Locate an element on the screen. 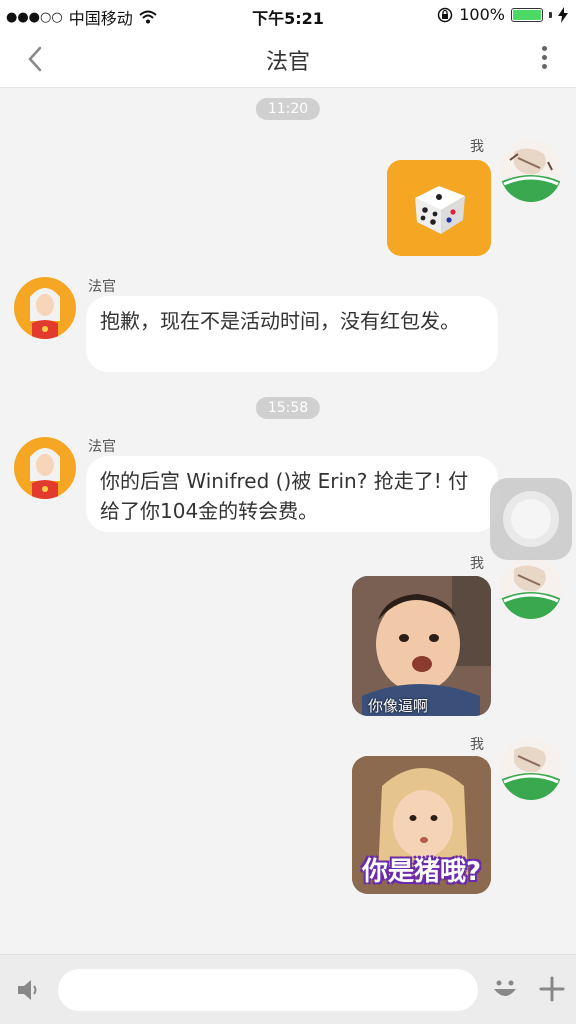 The width and height of the screenshot is (576, 1024). assistive-touch-button is located at coordinates (531, 519).